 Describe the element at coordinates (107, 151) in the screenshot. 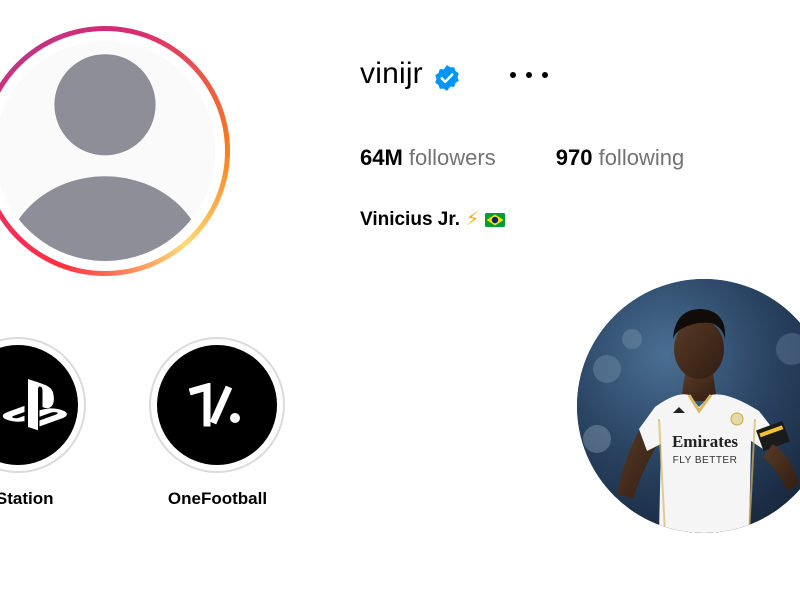

I see `default-avatar-icon` at that location.